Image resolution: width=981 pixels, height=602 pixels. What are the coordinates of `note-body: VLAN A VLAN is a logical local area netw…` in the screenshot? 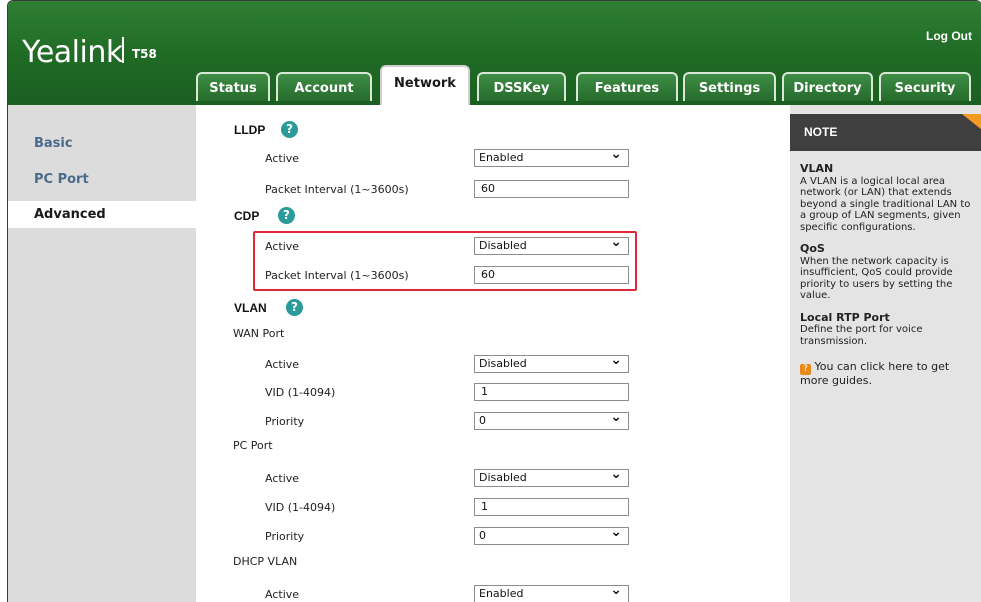 It's located at (889, 280).